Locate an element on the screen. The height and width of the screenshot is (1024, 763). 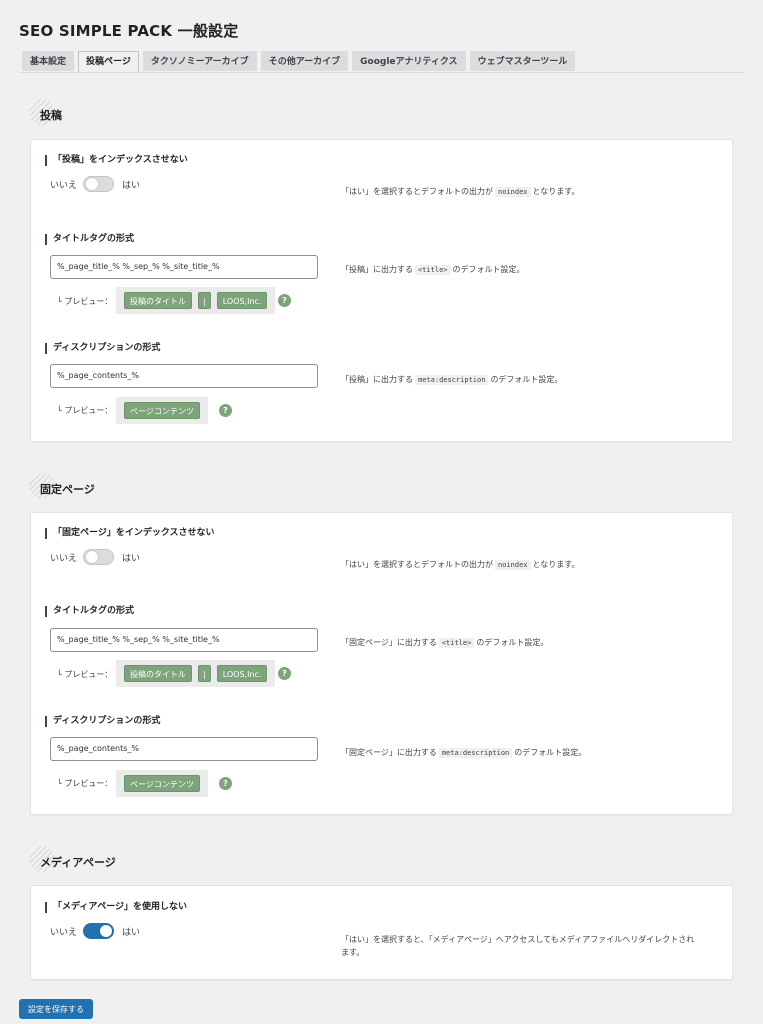
page-description-format-description: 「固定ページ」に出力する meta:description のデフォルト設定。 is located at coordinates (463, 753).